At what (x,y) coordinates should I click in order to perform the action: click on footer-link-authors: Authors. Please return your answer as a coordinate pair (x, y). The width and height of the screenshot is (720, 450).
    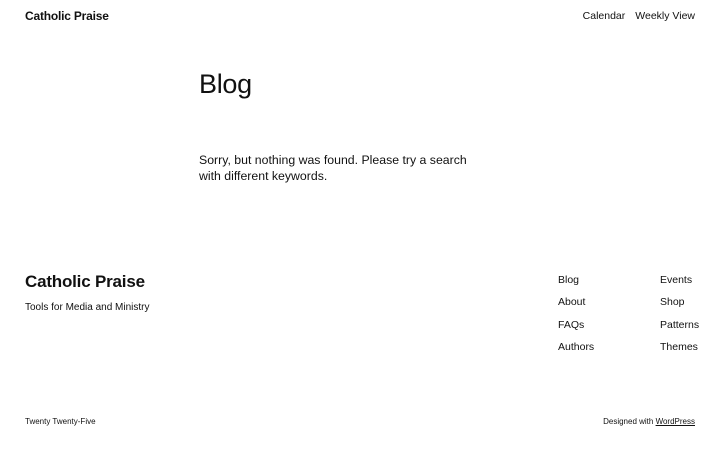
    Looking at the image, I should click on (576, 352).